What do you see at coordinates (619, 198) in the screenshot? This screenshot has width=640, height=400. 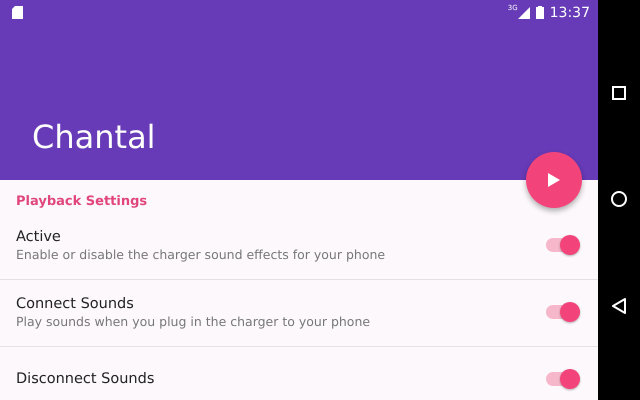 I see `home-icon` at bounding box center [619, 198].